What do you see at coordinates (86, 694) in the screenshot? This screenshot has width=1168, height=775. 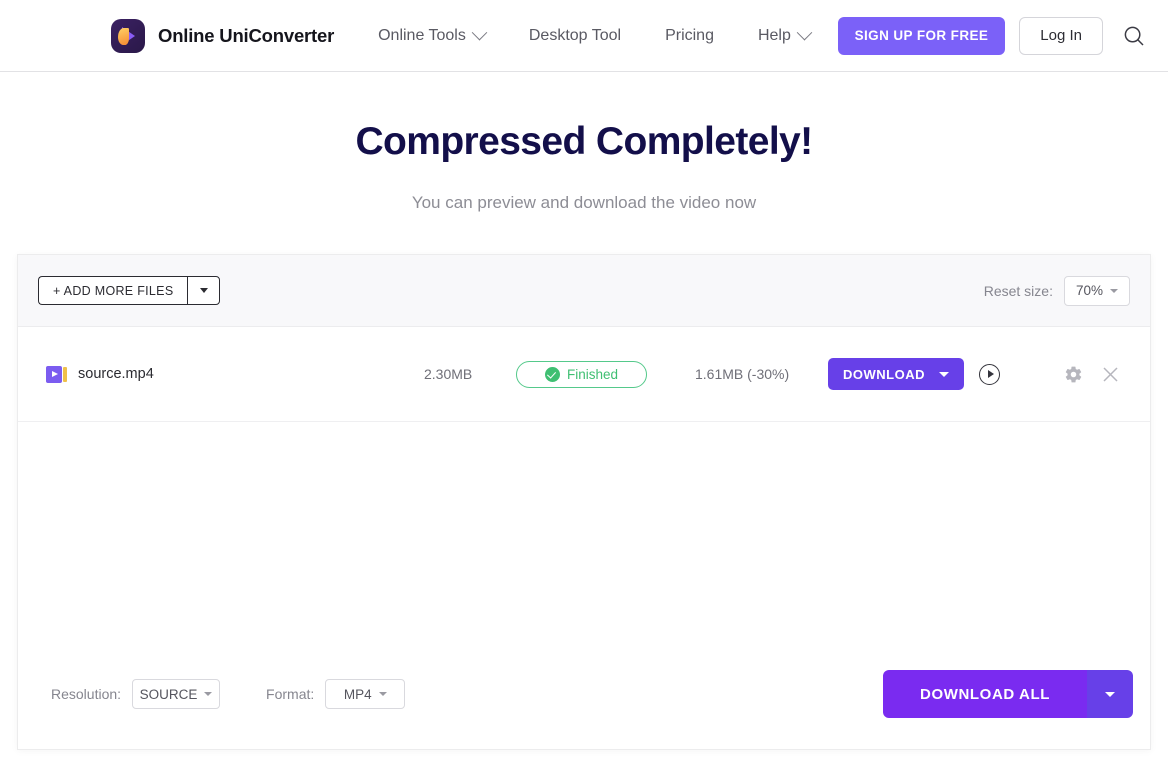 I see `resolution-label: Resolution:` at bounding box center [86, 694].